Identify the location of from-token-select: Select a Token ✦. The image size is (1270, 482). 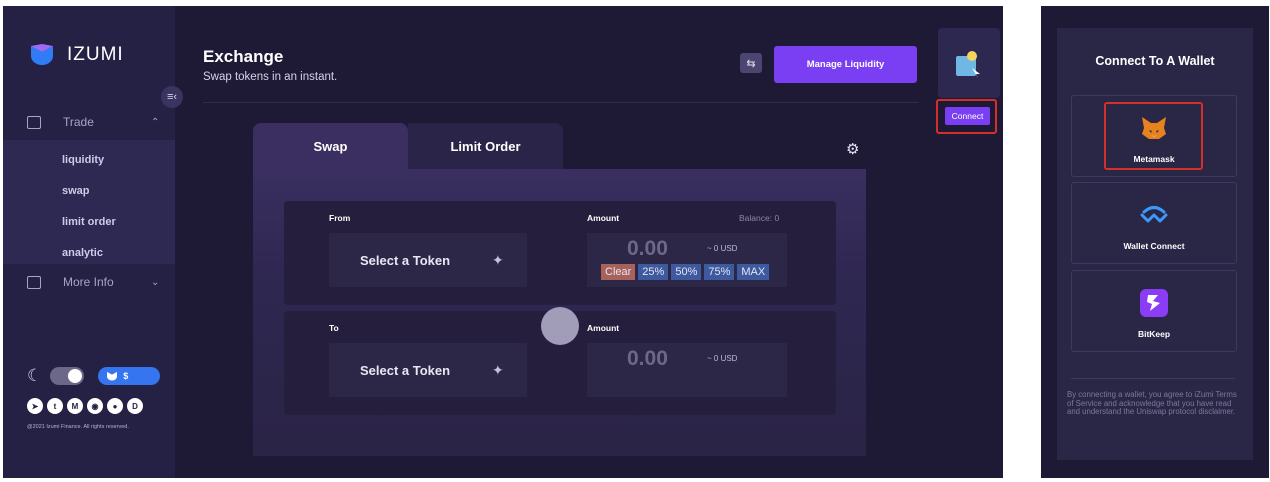
(428, 260).